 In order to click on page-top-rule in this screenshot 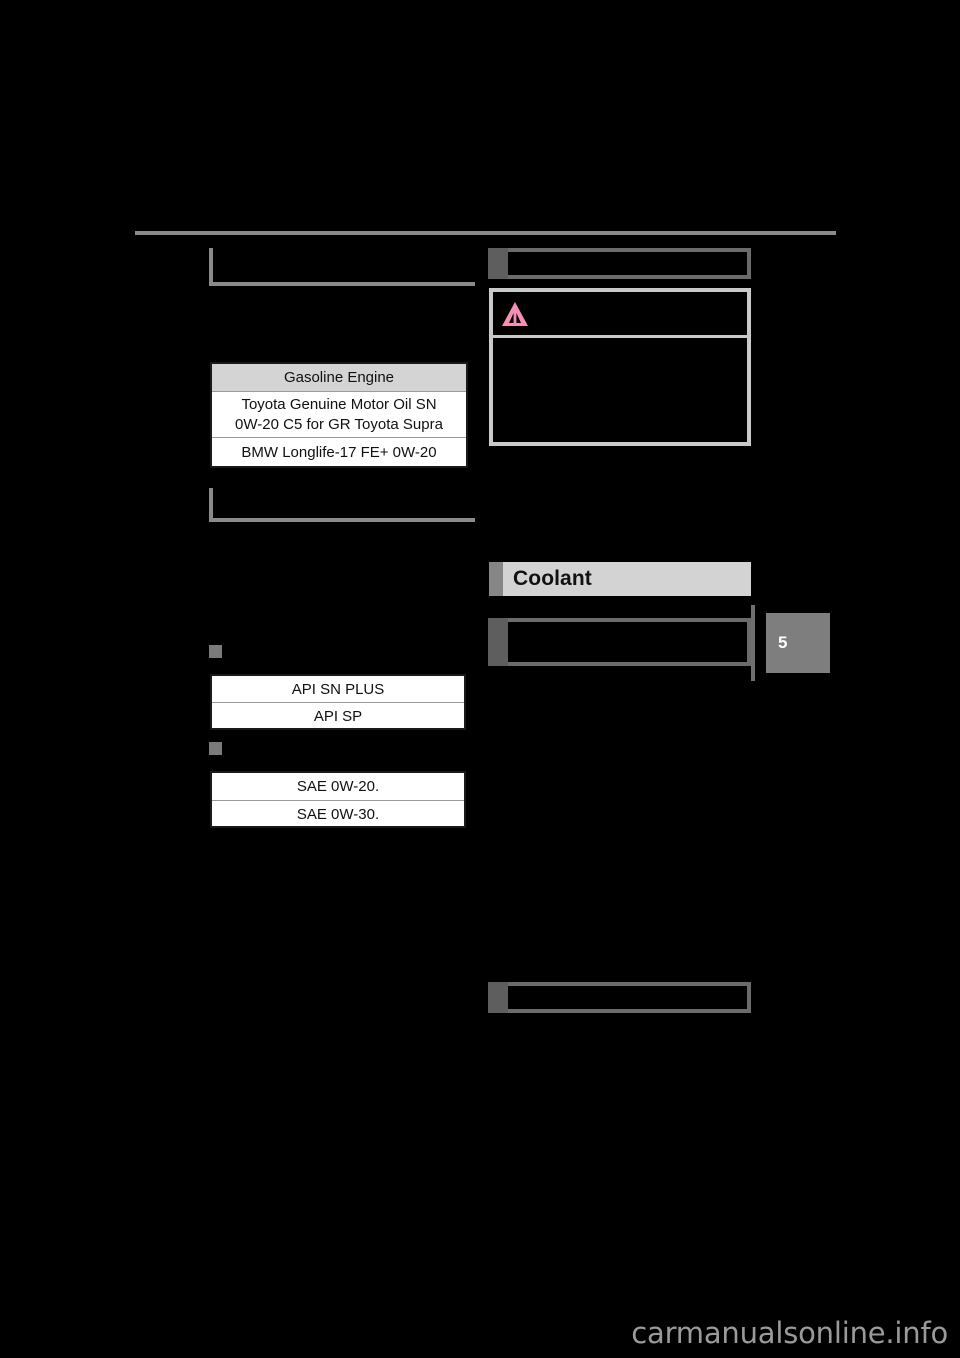, I will do `click(485, 233)`.